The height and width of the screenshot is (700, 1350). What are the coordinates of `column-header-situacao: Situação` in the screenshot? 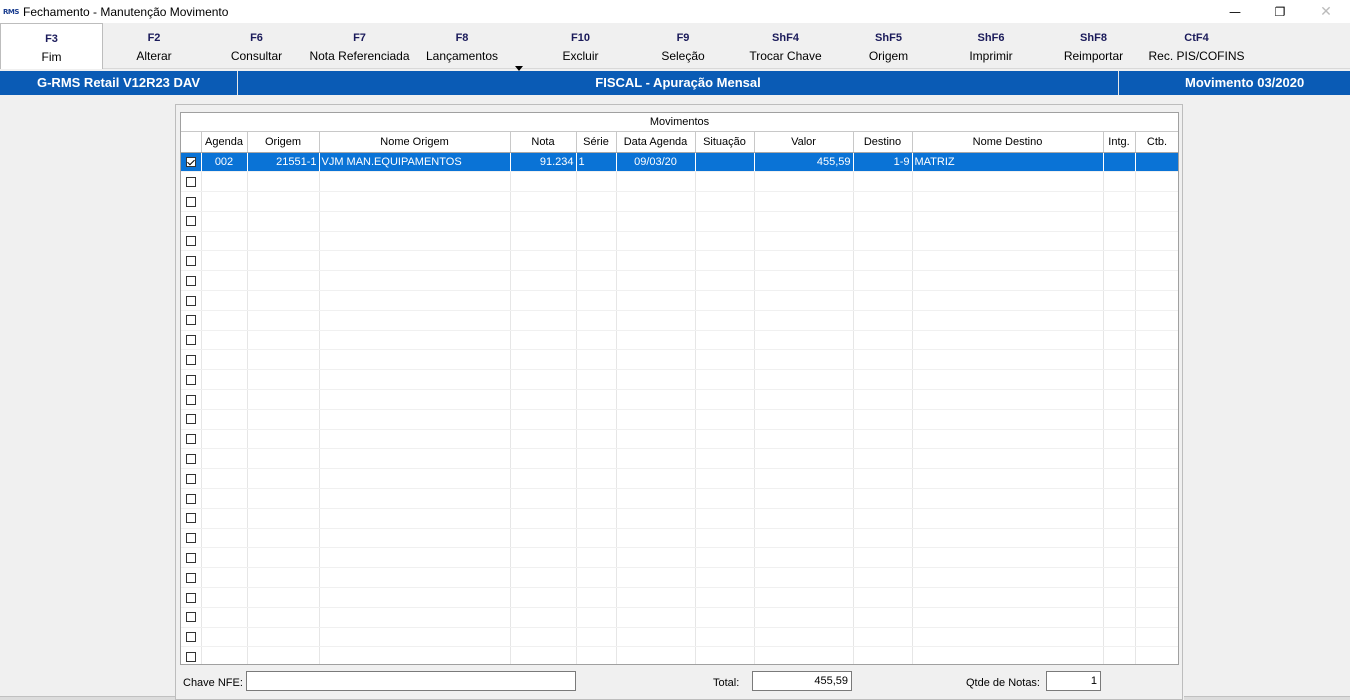 It's located at (725, 142).